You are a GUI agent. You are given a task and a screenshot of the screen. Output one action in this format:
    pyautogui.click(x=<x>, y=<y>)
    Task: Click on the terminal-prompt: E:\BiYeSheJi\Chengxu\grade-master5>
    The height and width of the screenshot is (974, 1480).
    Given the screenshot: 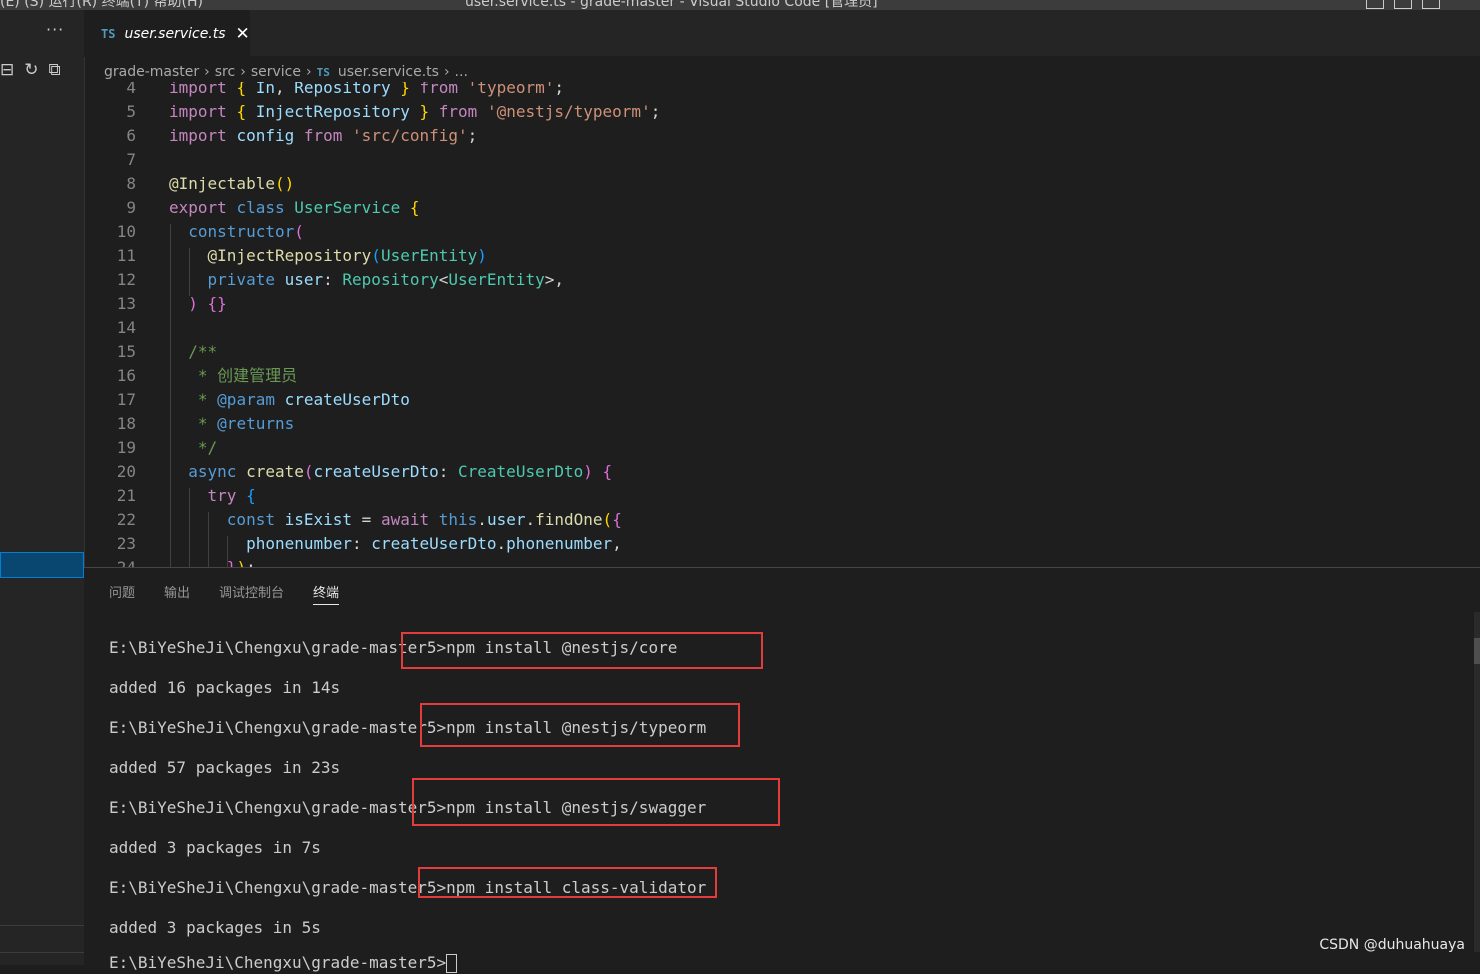 What is the action you would take?
    pyautogui.click(x=278, y=962)
    